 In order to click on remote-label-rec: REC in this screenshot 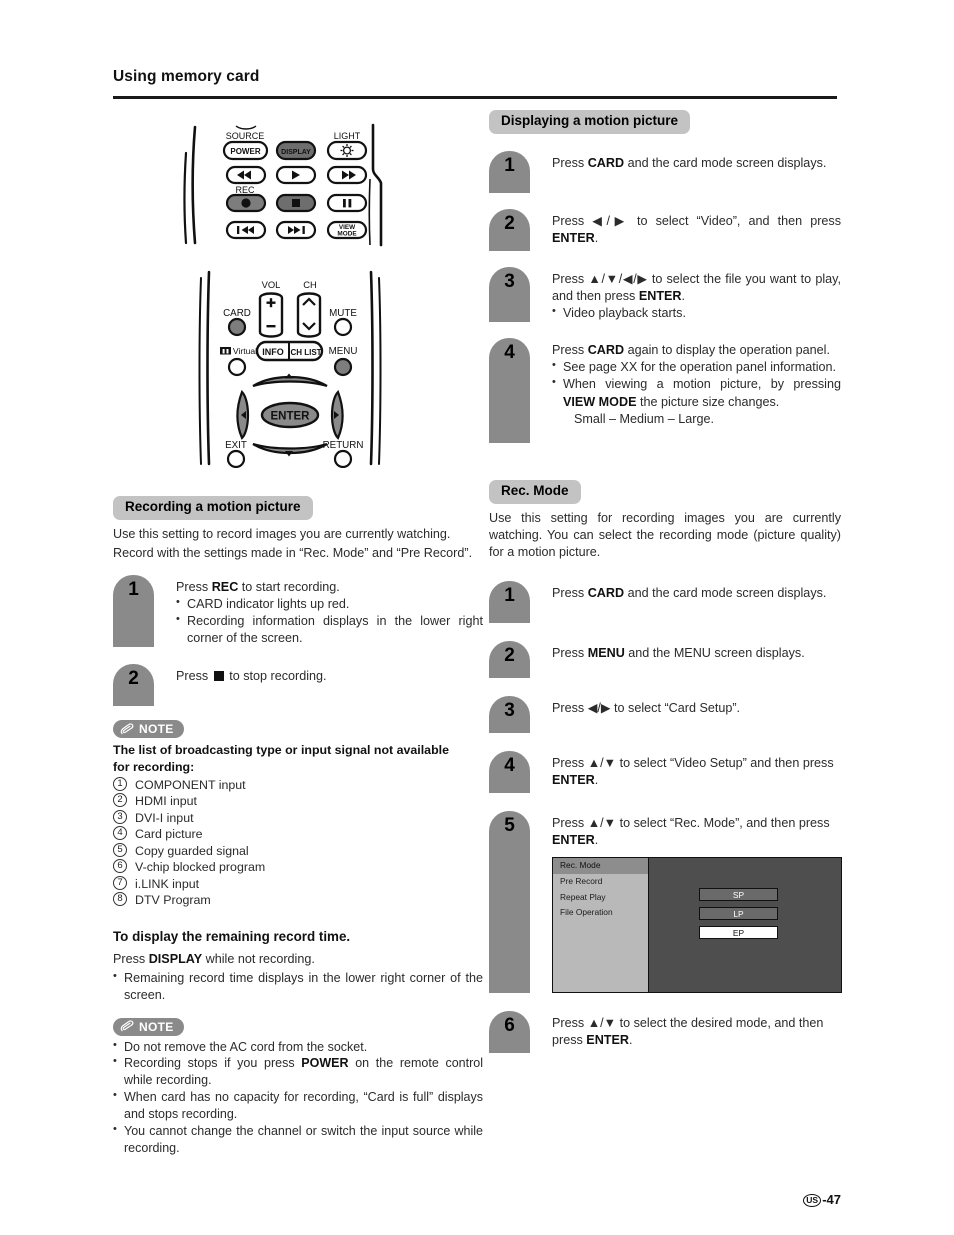, I will do `click(245, 190)`.